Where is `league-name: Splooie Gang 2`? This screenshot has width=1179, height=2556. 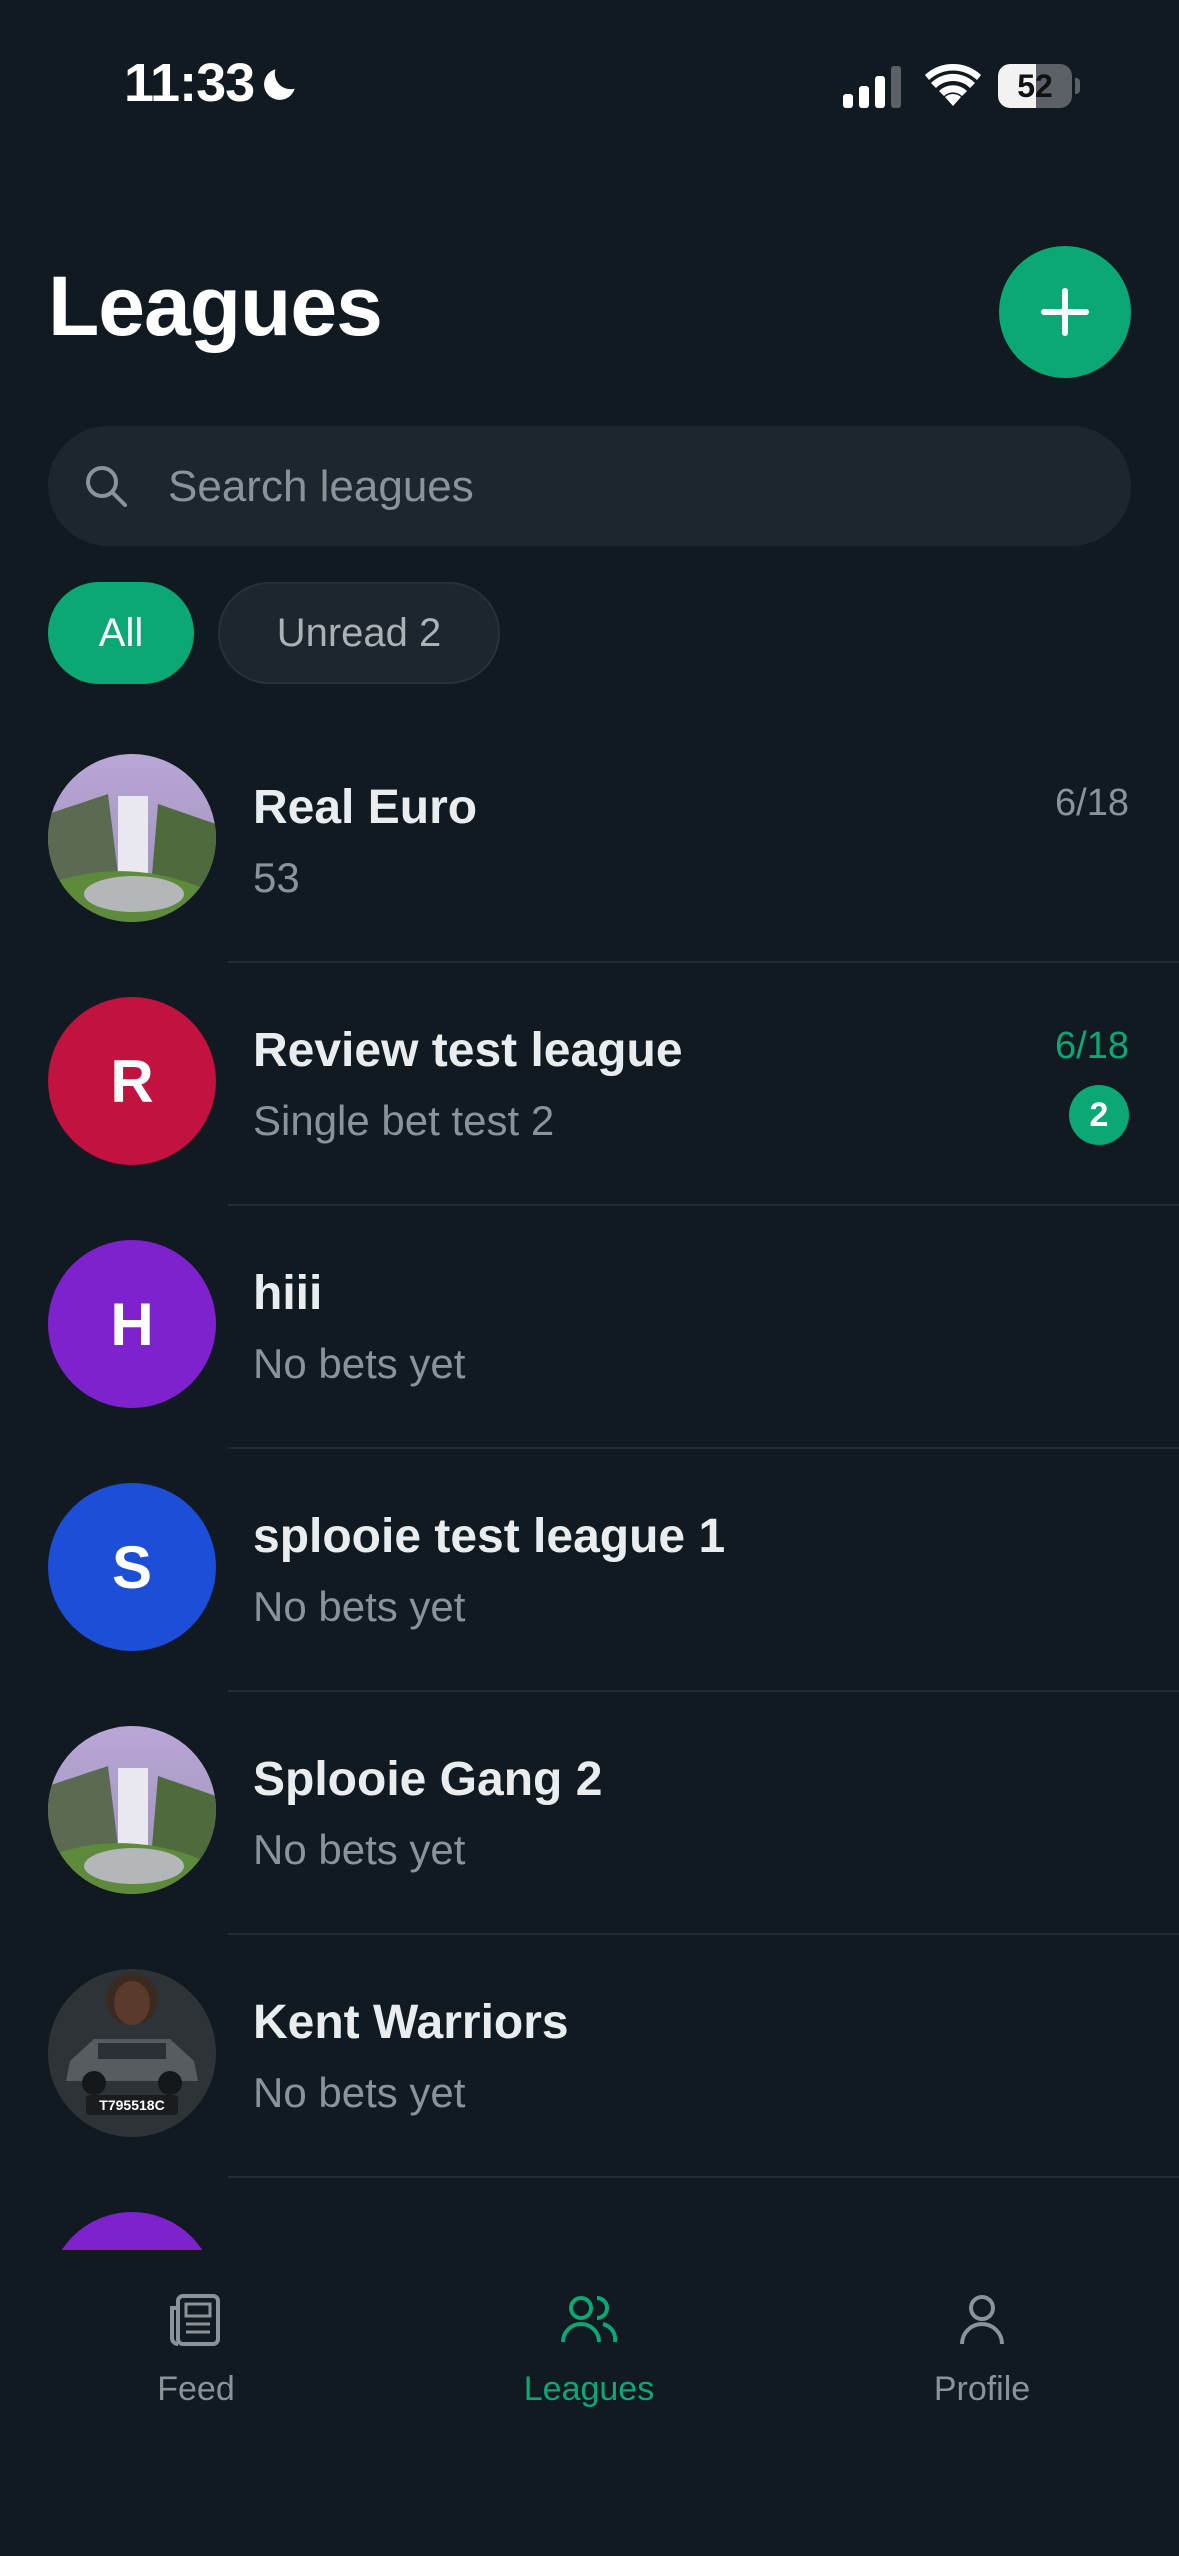
league-name: Splooie Gang 2 is located at coordinates (428, 1779).